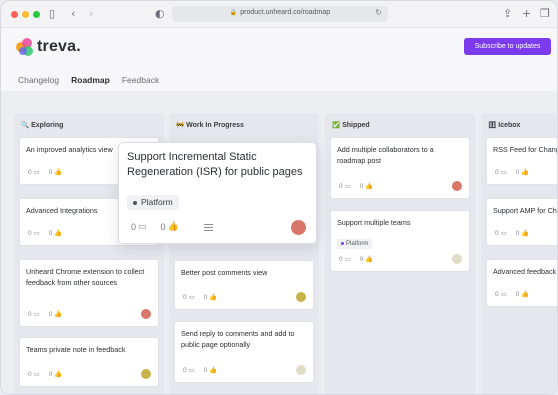  I want to click on url-text: product.unheard.co/roadmap, so click(285, 12).